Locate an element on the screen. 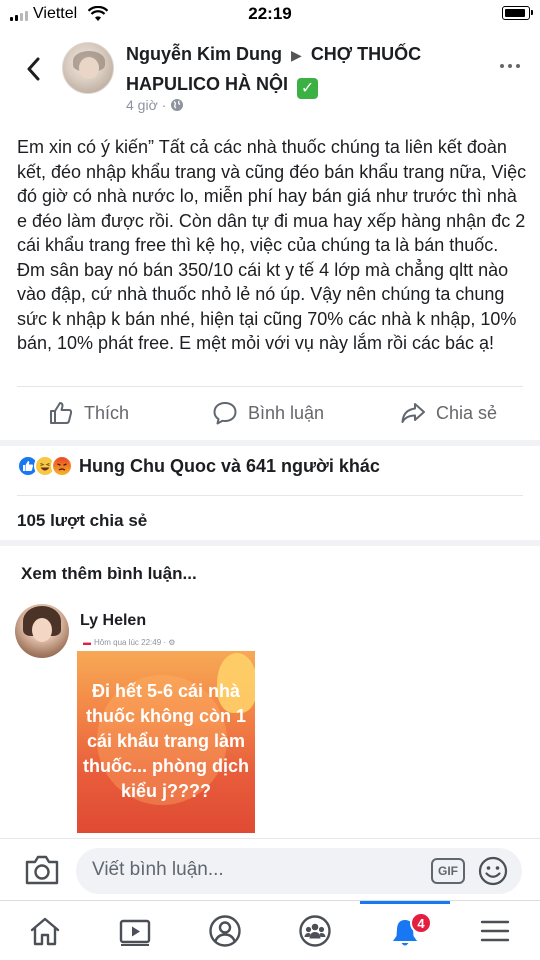  notification-badge: 4 is located at coordinates (421, 923).